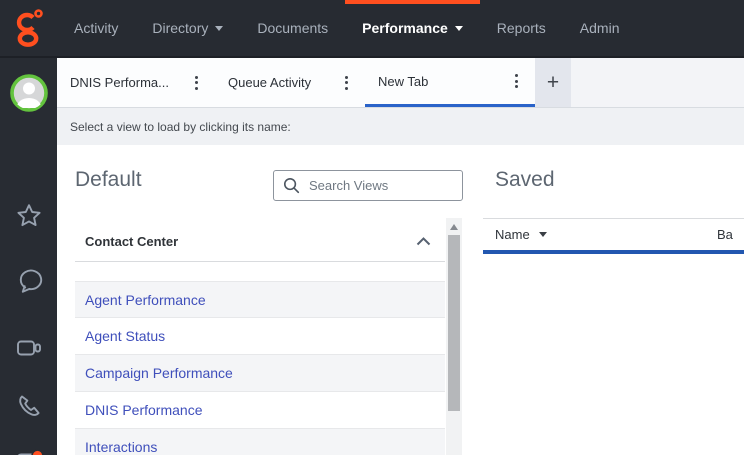 The height and width of the screenshot is (455, 744). I want to click on group-label: Contact Center, so click(132, 241).